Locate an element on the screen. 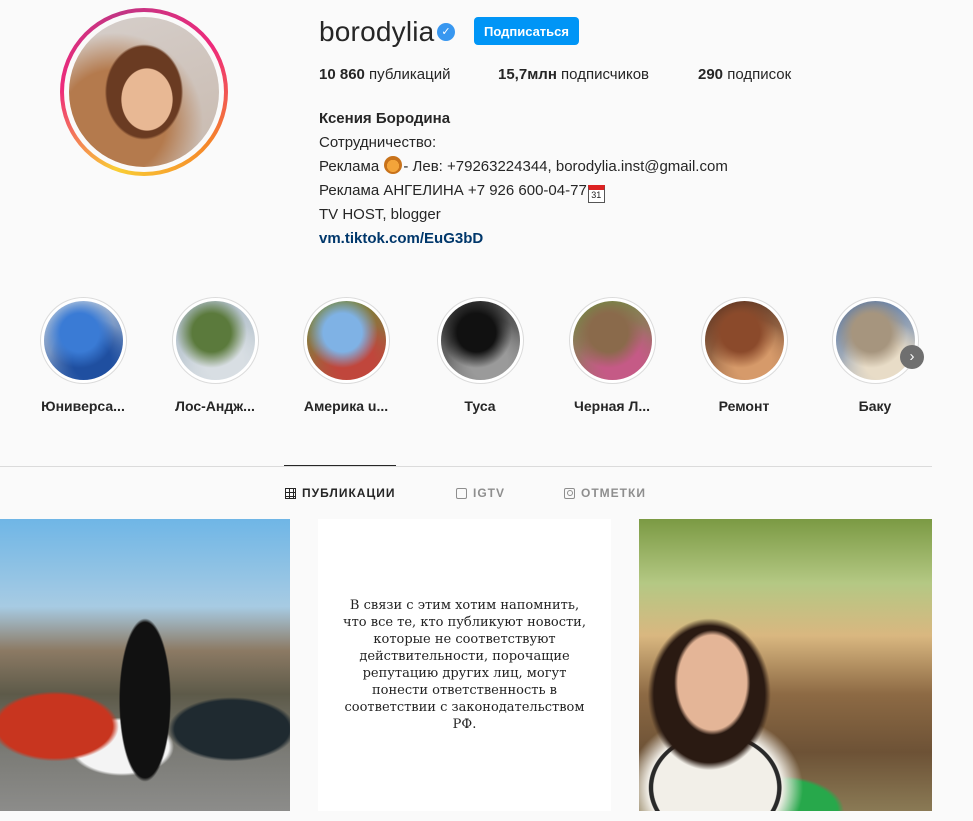  bio-line-4: TV HOST, blogger is located at coordinates (380, 214).